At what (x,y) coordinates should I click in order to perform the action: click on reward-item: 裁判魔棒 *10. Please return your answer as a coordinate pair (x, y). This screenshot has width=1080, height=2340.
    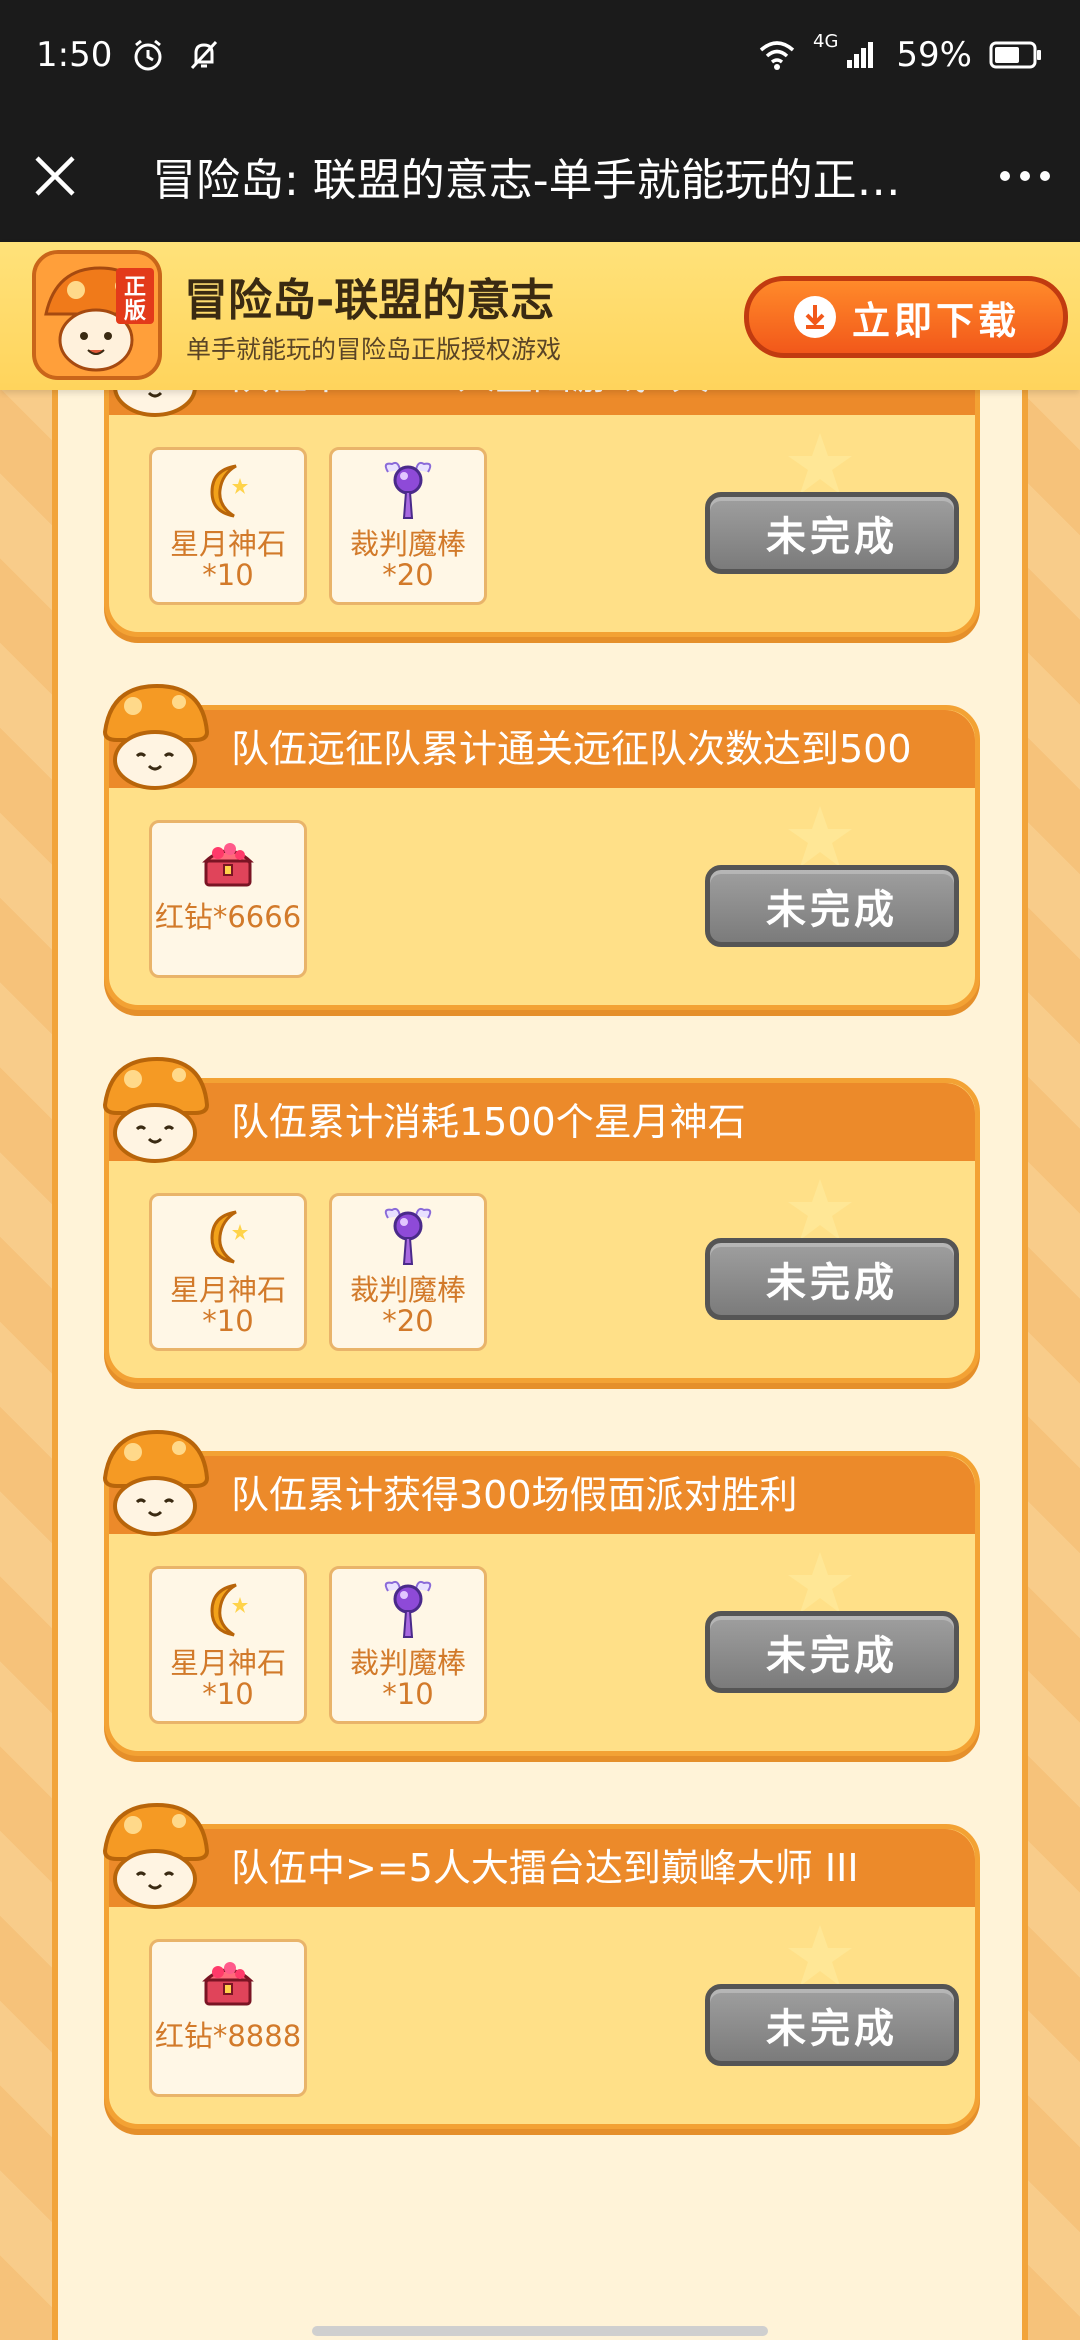
    Looking at the image, I should click on (408, 1645).